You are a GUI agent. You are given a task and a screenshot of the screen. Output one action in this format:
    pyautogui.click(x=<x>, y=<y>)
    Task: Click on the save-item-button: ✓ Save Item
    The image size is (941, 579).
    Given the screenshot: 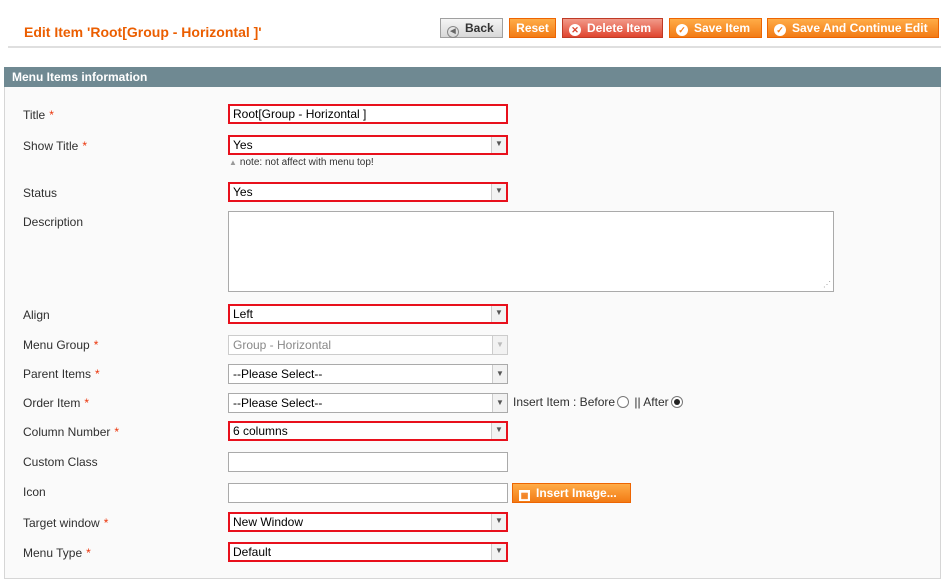 What is the action you would take?
    pyautogui.click(x=715, y=28)
    